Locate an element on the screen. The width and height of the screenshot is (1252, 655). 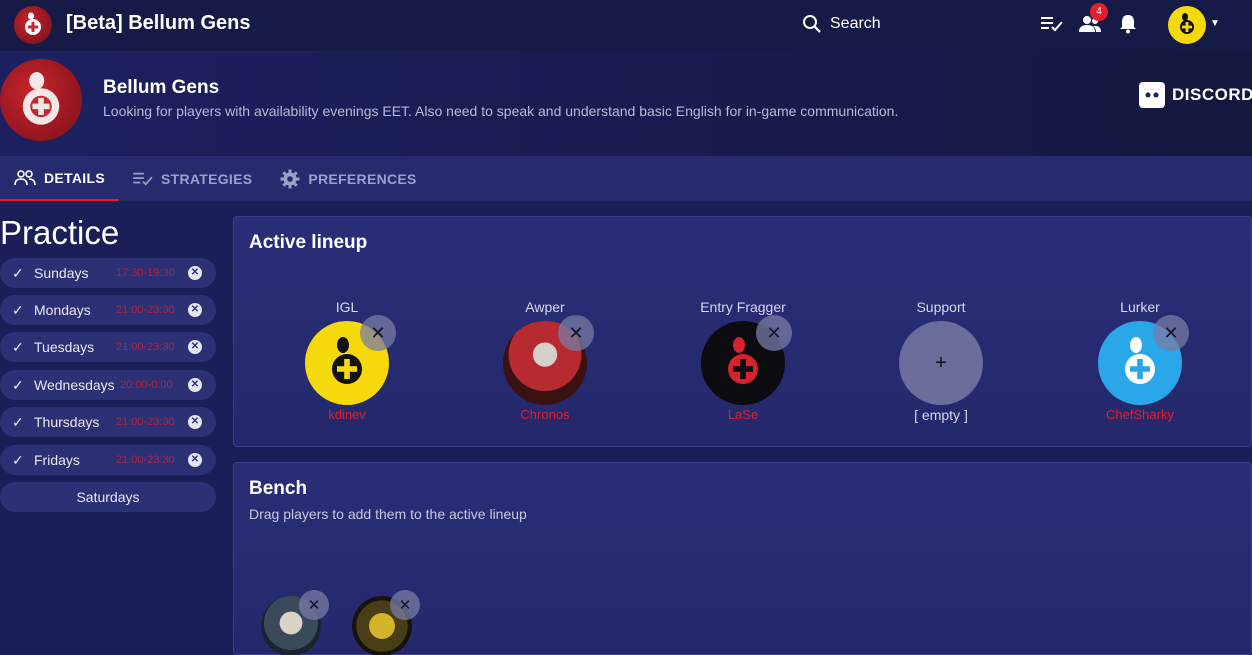
slot-role: Awper is located at coordinates (545, 307).